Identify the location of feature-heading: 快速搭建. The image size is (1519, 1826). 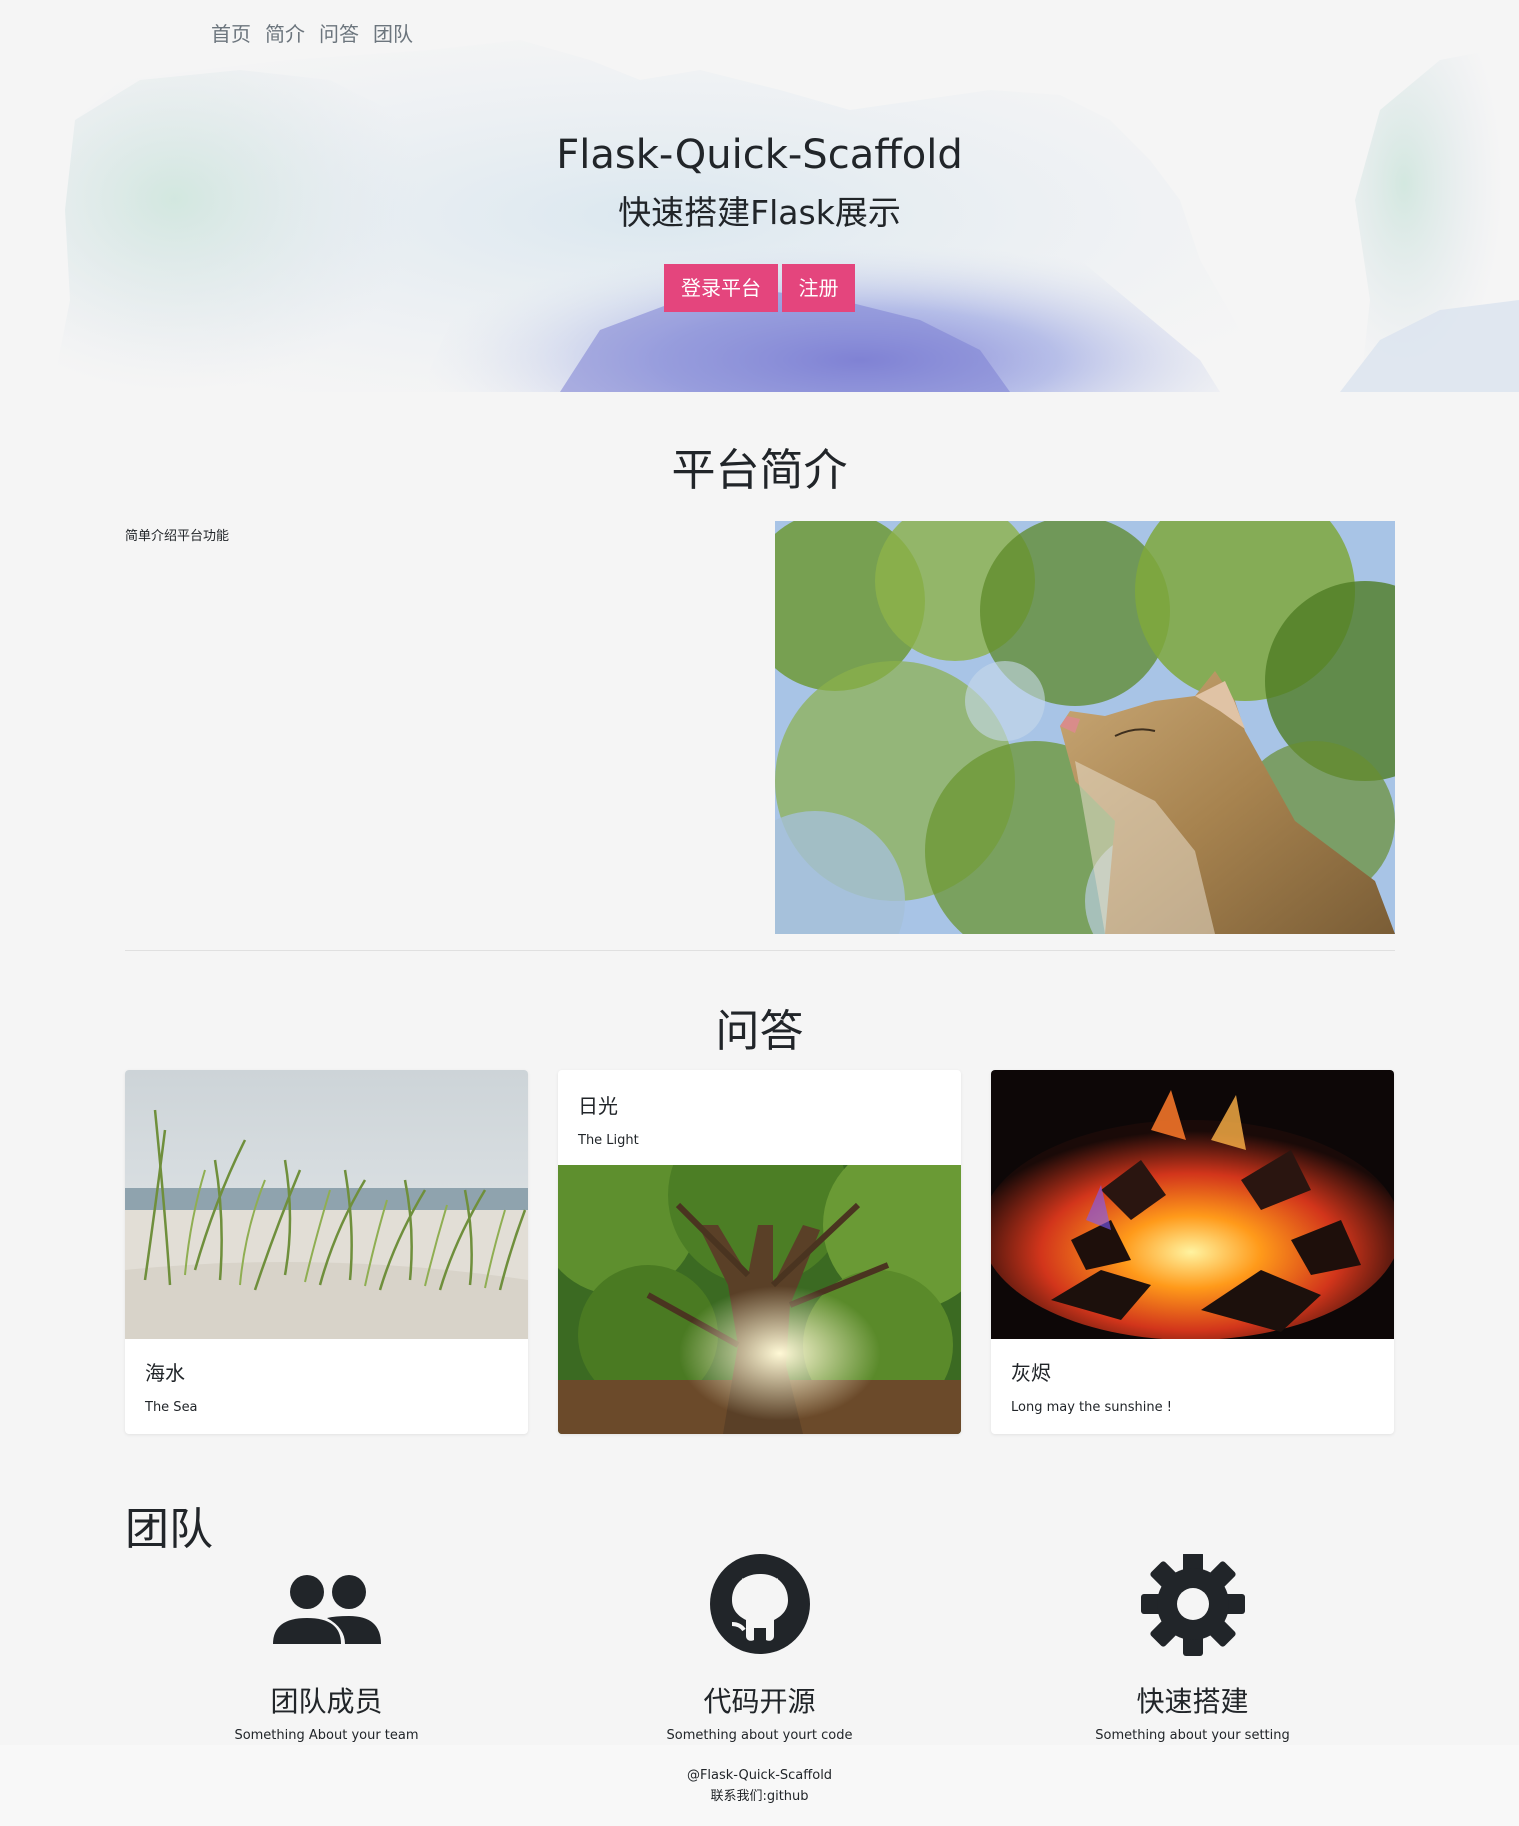
(1192, 1701).